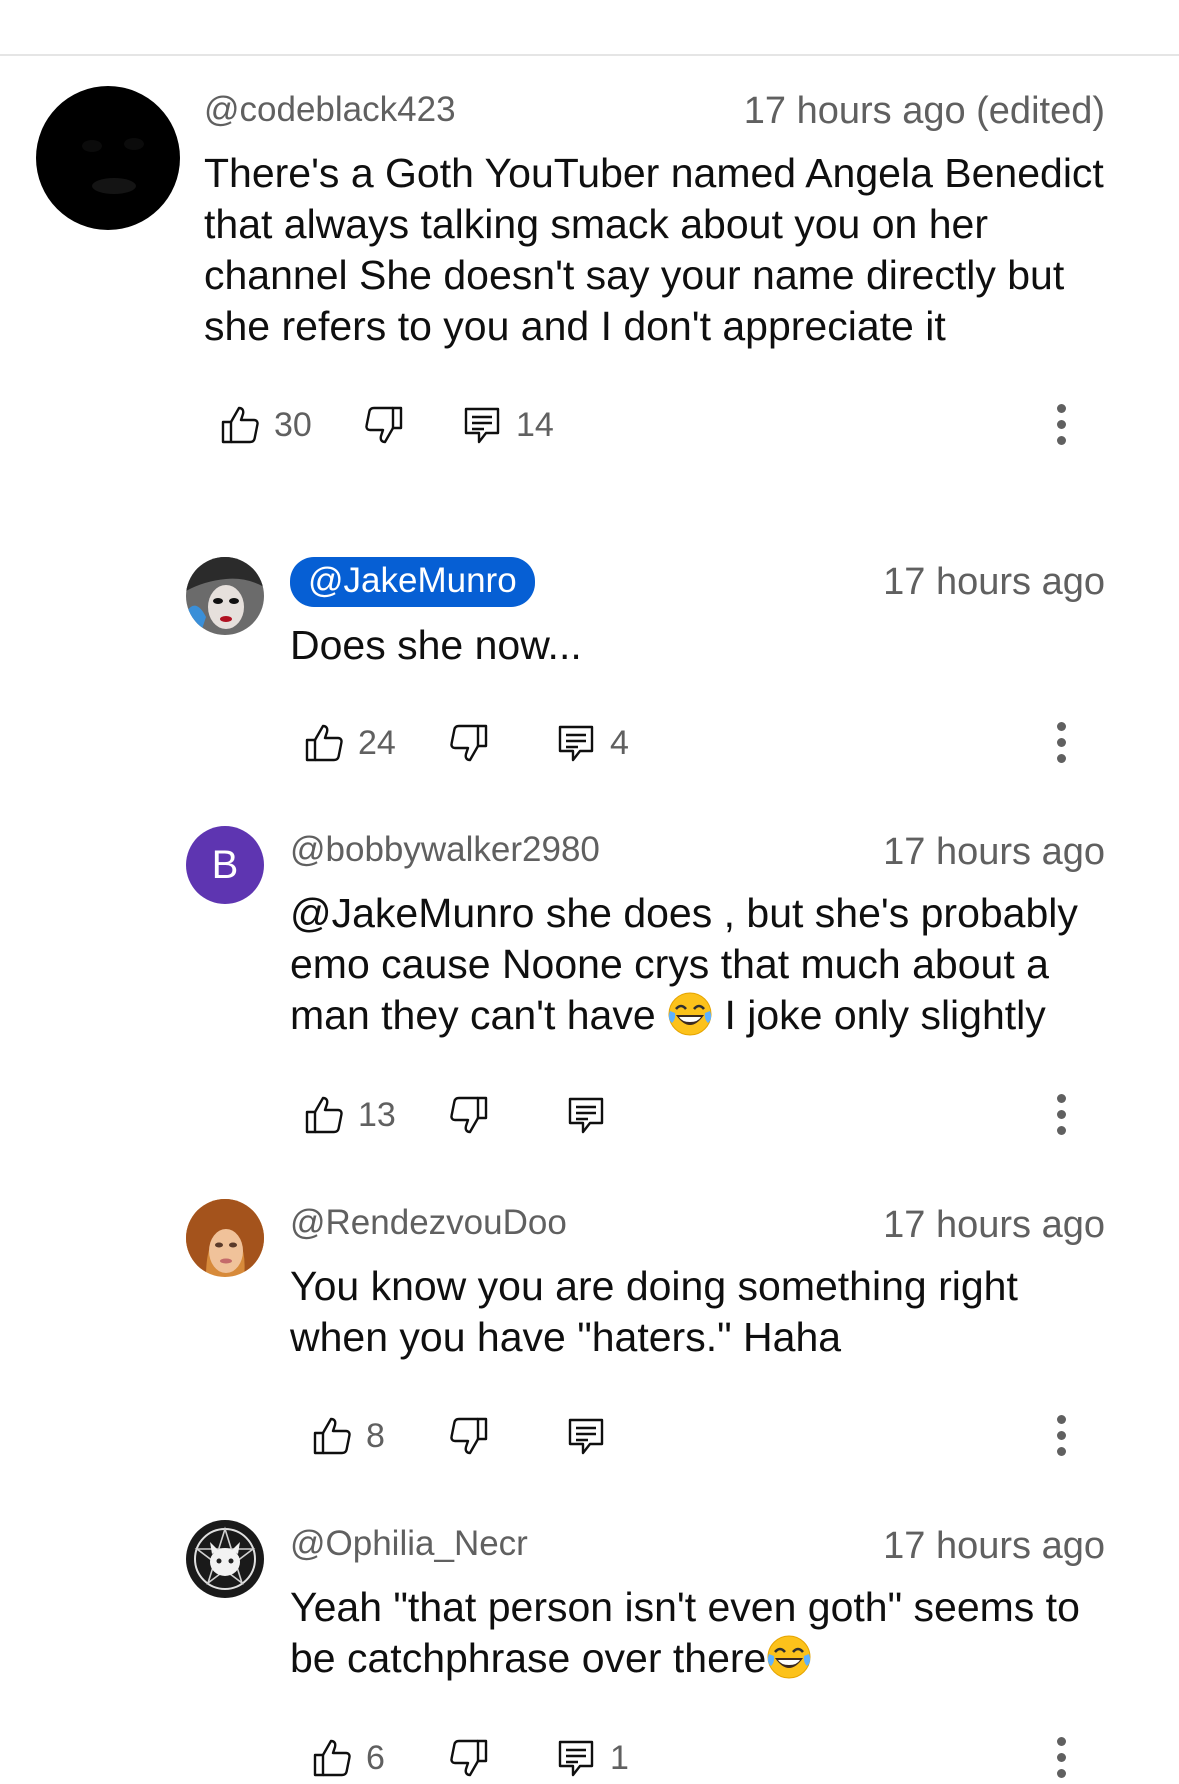 The width and height of the screenshot is (1179, 1784). I want to click on comment-actions: 8, so click(742, 1436).